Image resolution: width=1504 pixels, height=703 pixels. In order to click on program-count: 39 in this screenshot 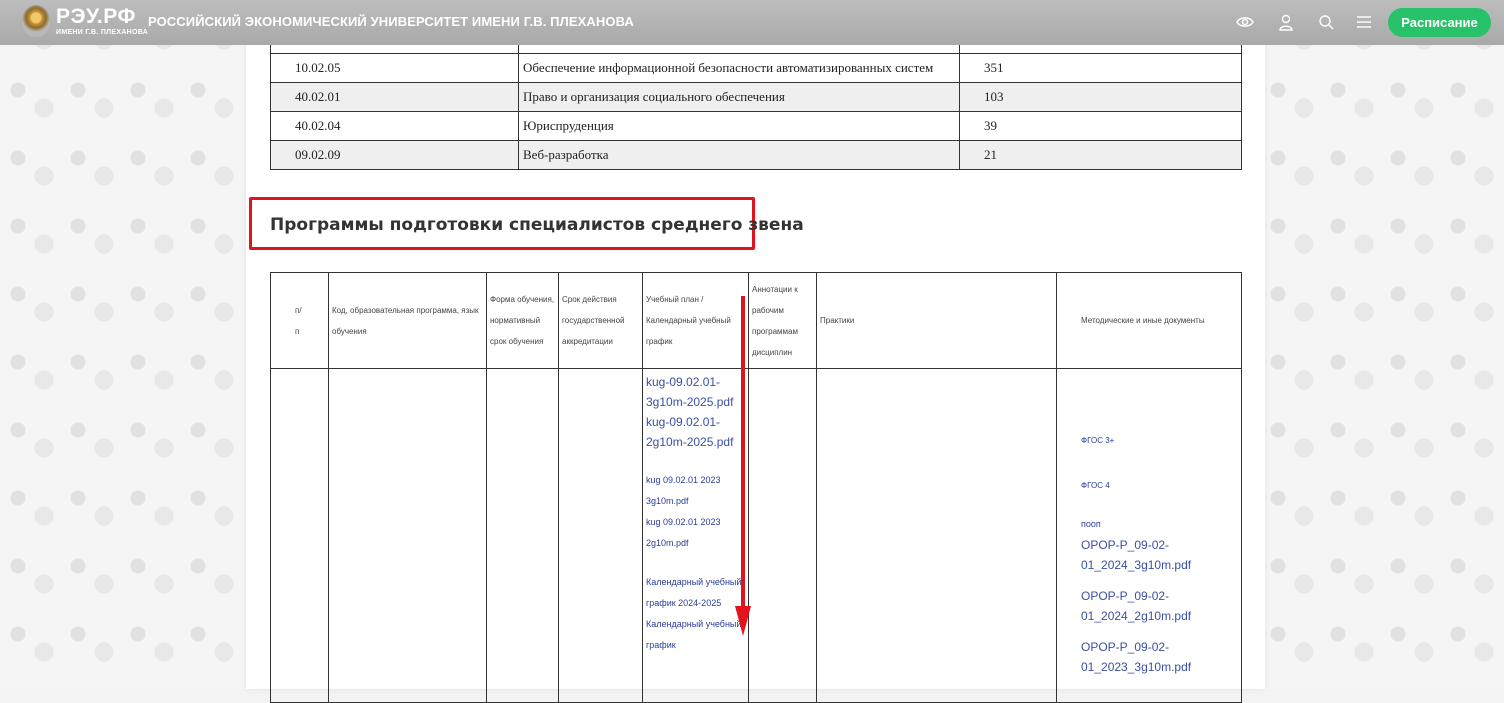, I will do `click(1100, 126)`.